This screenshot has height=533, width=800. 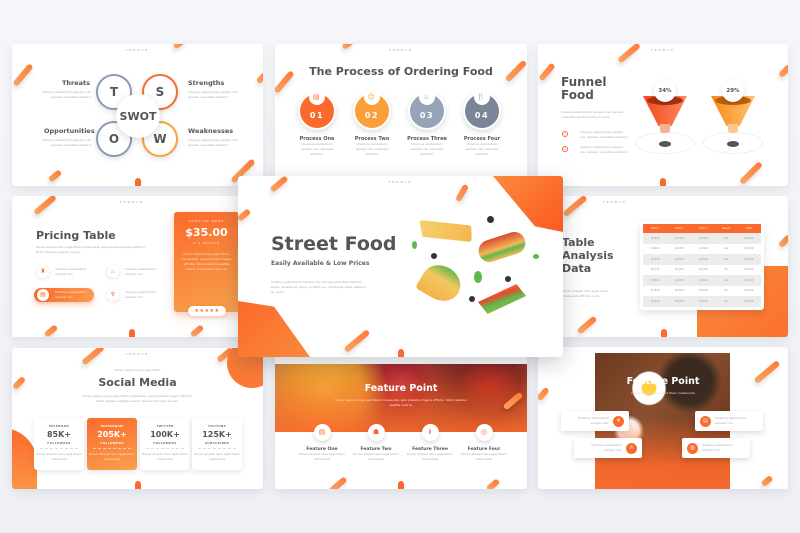 What do you see at coordinates (726, 228) in the screenshot?
I see `table-header: Result` at bounding box center [726, 228].